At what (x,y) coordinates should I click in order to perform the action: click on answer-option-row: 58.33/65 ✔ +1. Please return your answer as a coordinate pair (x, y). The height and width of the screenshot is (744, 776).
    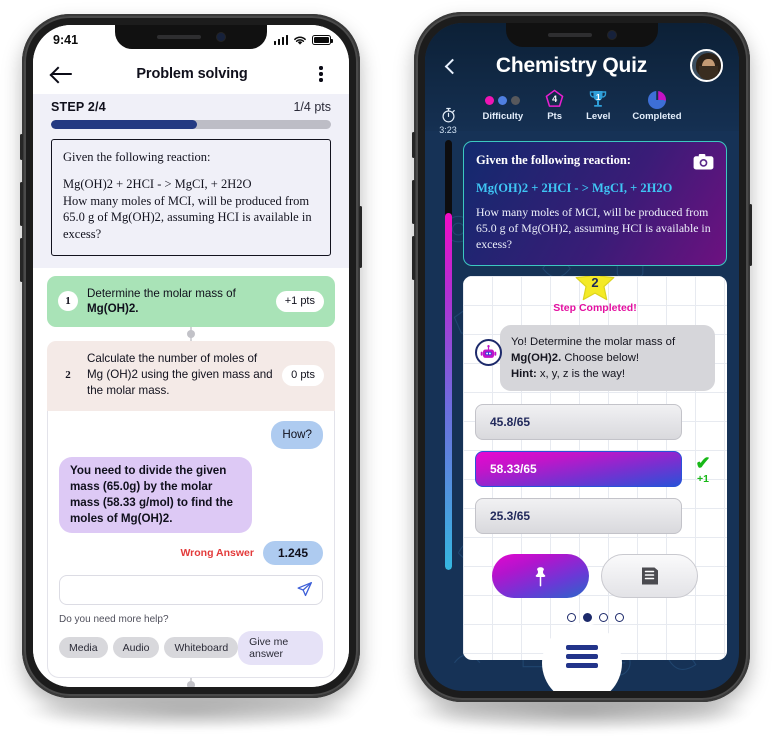
    Looking at the image, I should click on (595, 469).